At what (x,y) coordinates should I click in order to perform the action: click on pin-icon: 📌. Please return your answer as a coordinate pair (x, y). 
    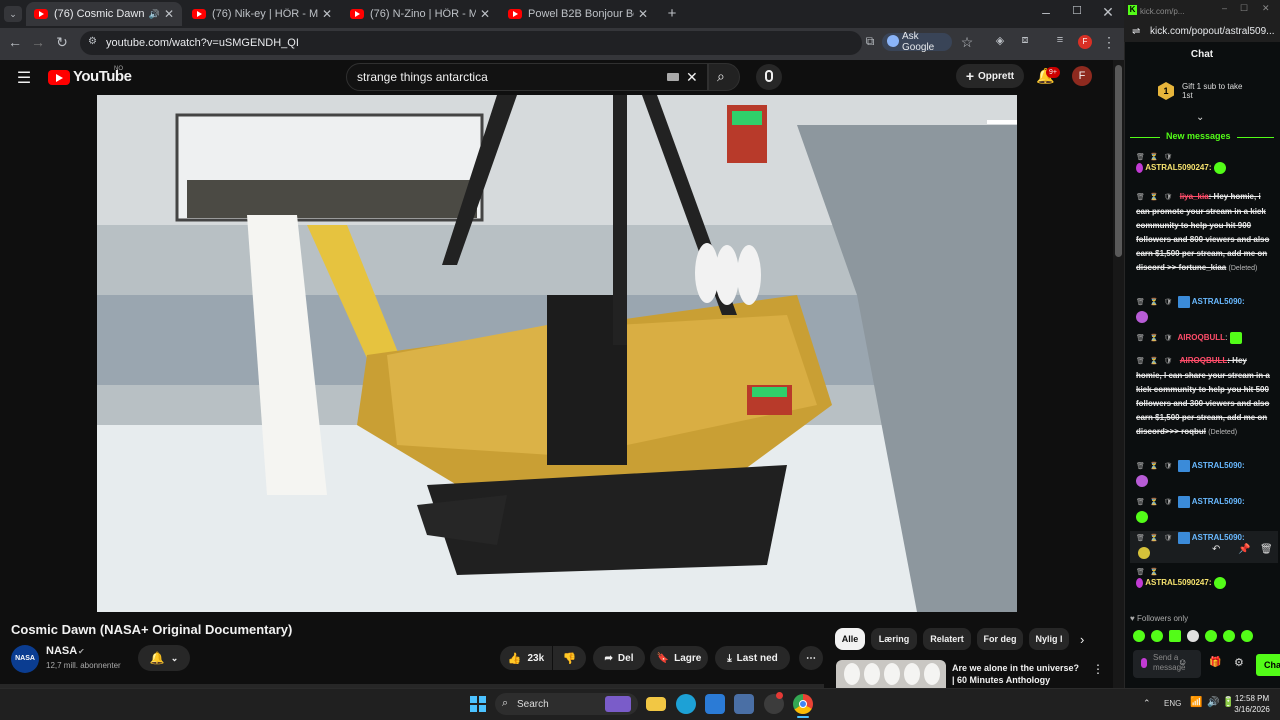
    Looking at the image, I should click on (1244, 549).